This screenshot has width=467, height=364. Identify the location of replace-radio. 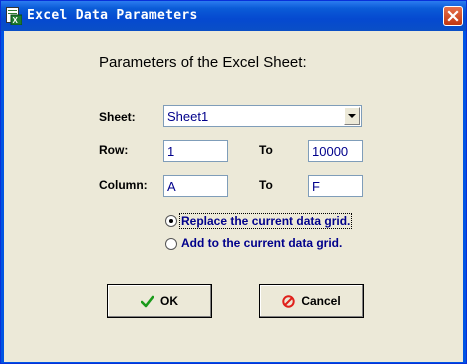
(171, 221).